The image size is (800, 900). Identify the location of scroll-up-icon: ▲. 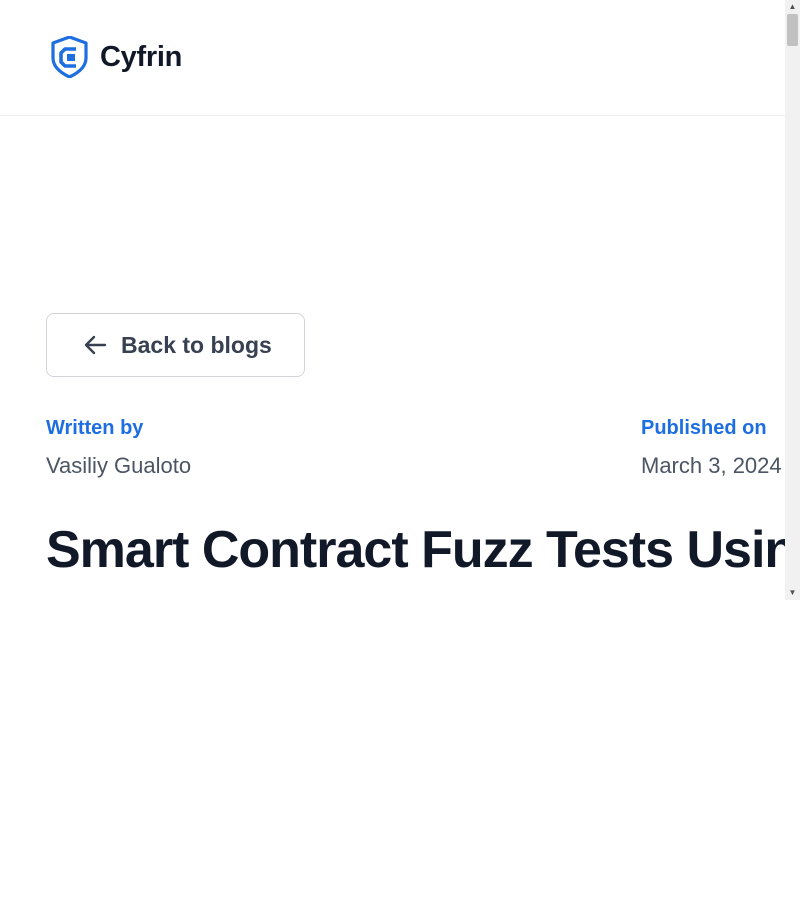
(792, 7).